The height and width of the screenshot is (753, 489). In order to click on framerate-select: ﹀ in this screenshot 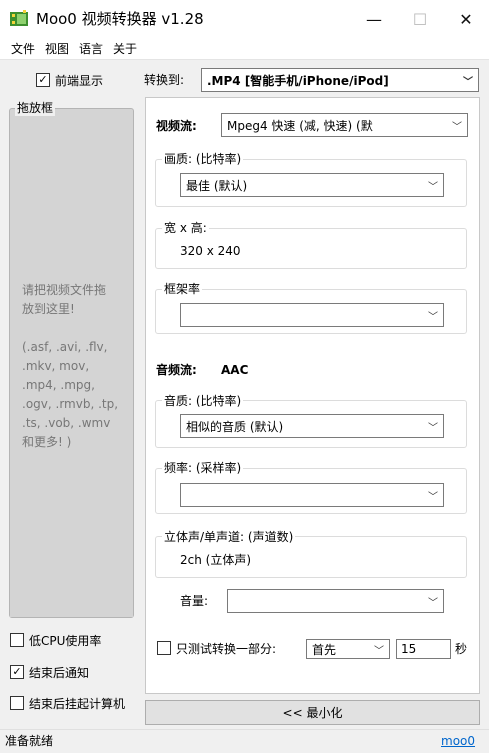, I will do `click(312, 315)`.